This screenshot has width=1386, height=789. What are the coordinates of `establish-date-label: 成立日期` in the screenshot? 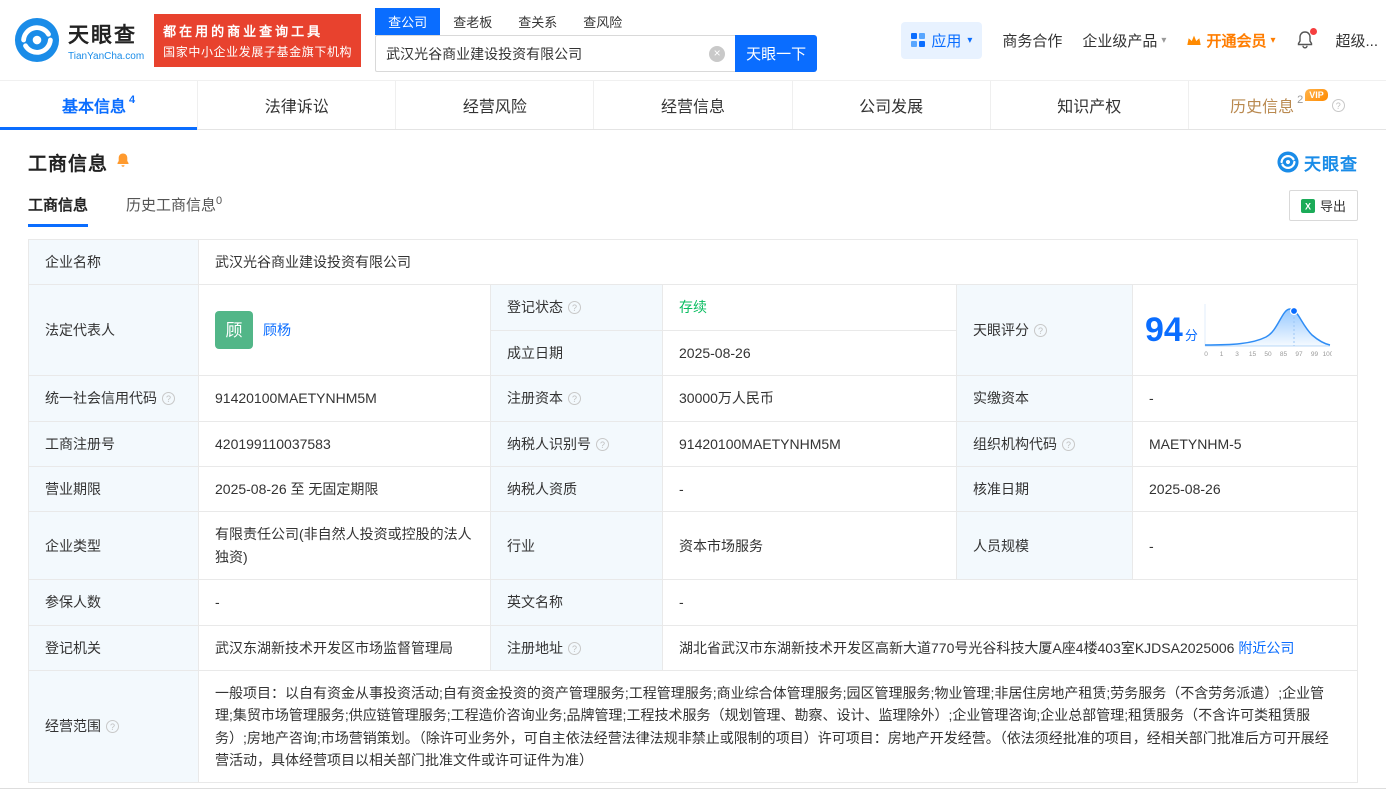 It's located at (576, 353).